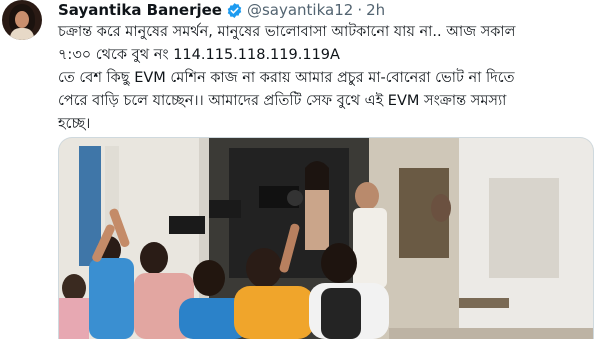  I want to click on author-name: Sayantika Banerjee, so click(140, 10).